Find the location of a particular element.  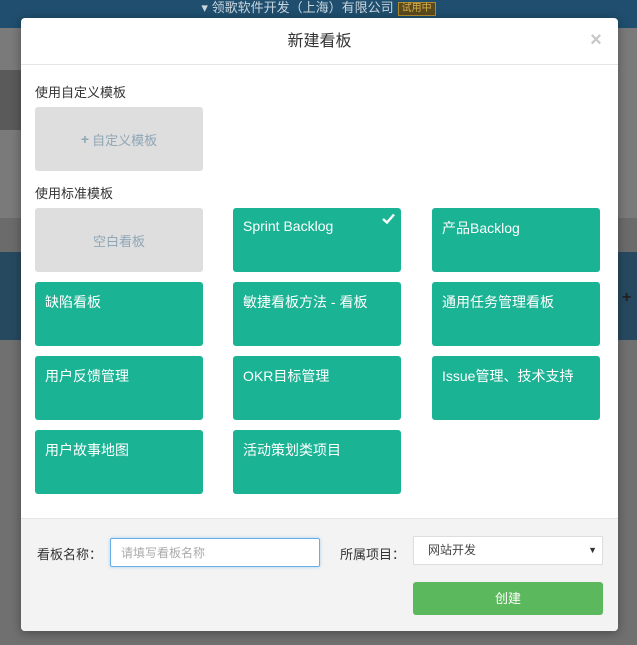

template-tile-label: 产品Backlog is located at coordinates (481, 228).